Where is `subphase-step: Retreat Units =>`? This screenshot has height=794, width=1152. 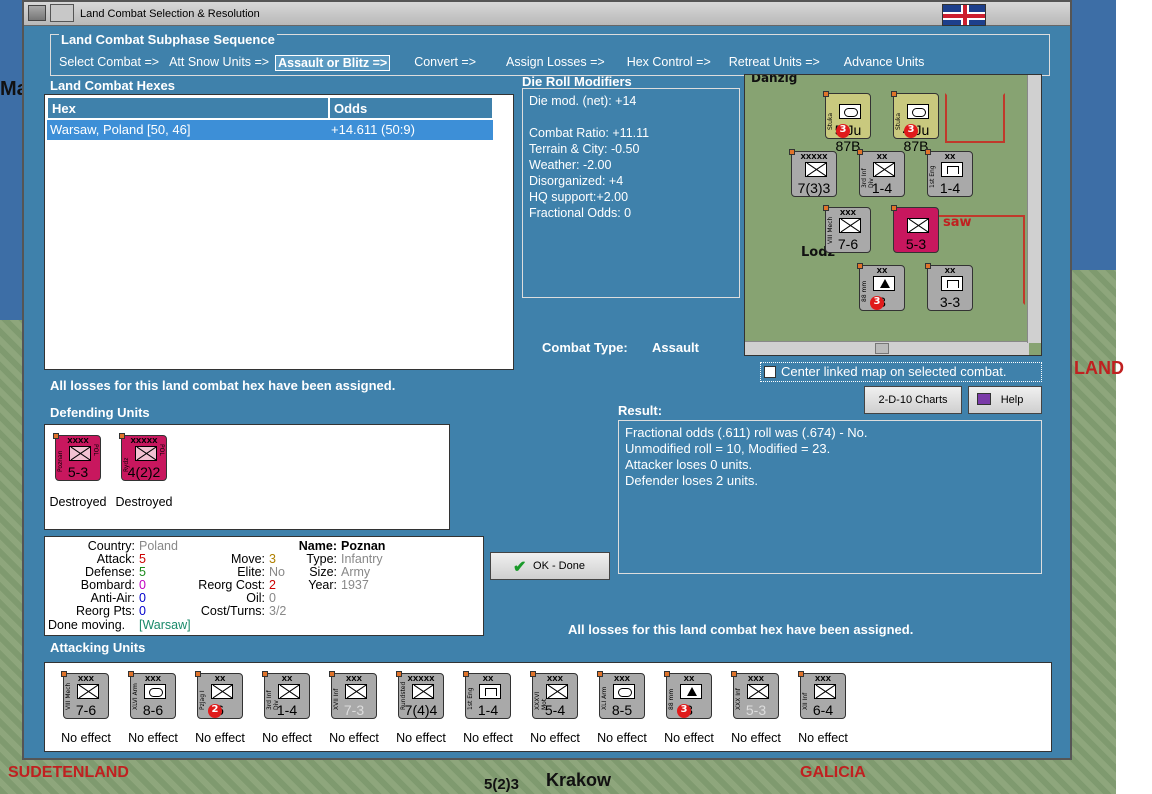
subphase-step: Retreat Units => is located at coordinates (774, 62).